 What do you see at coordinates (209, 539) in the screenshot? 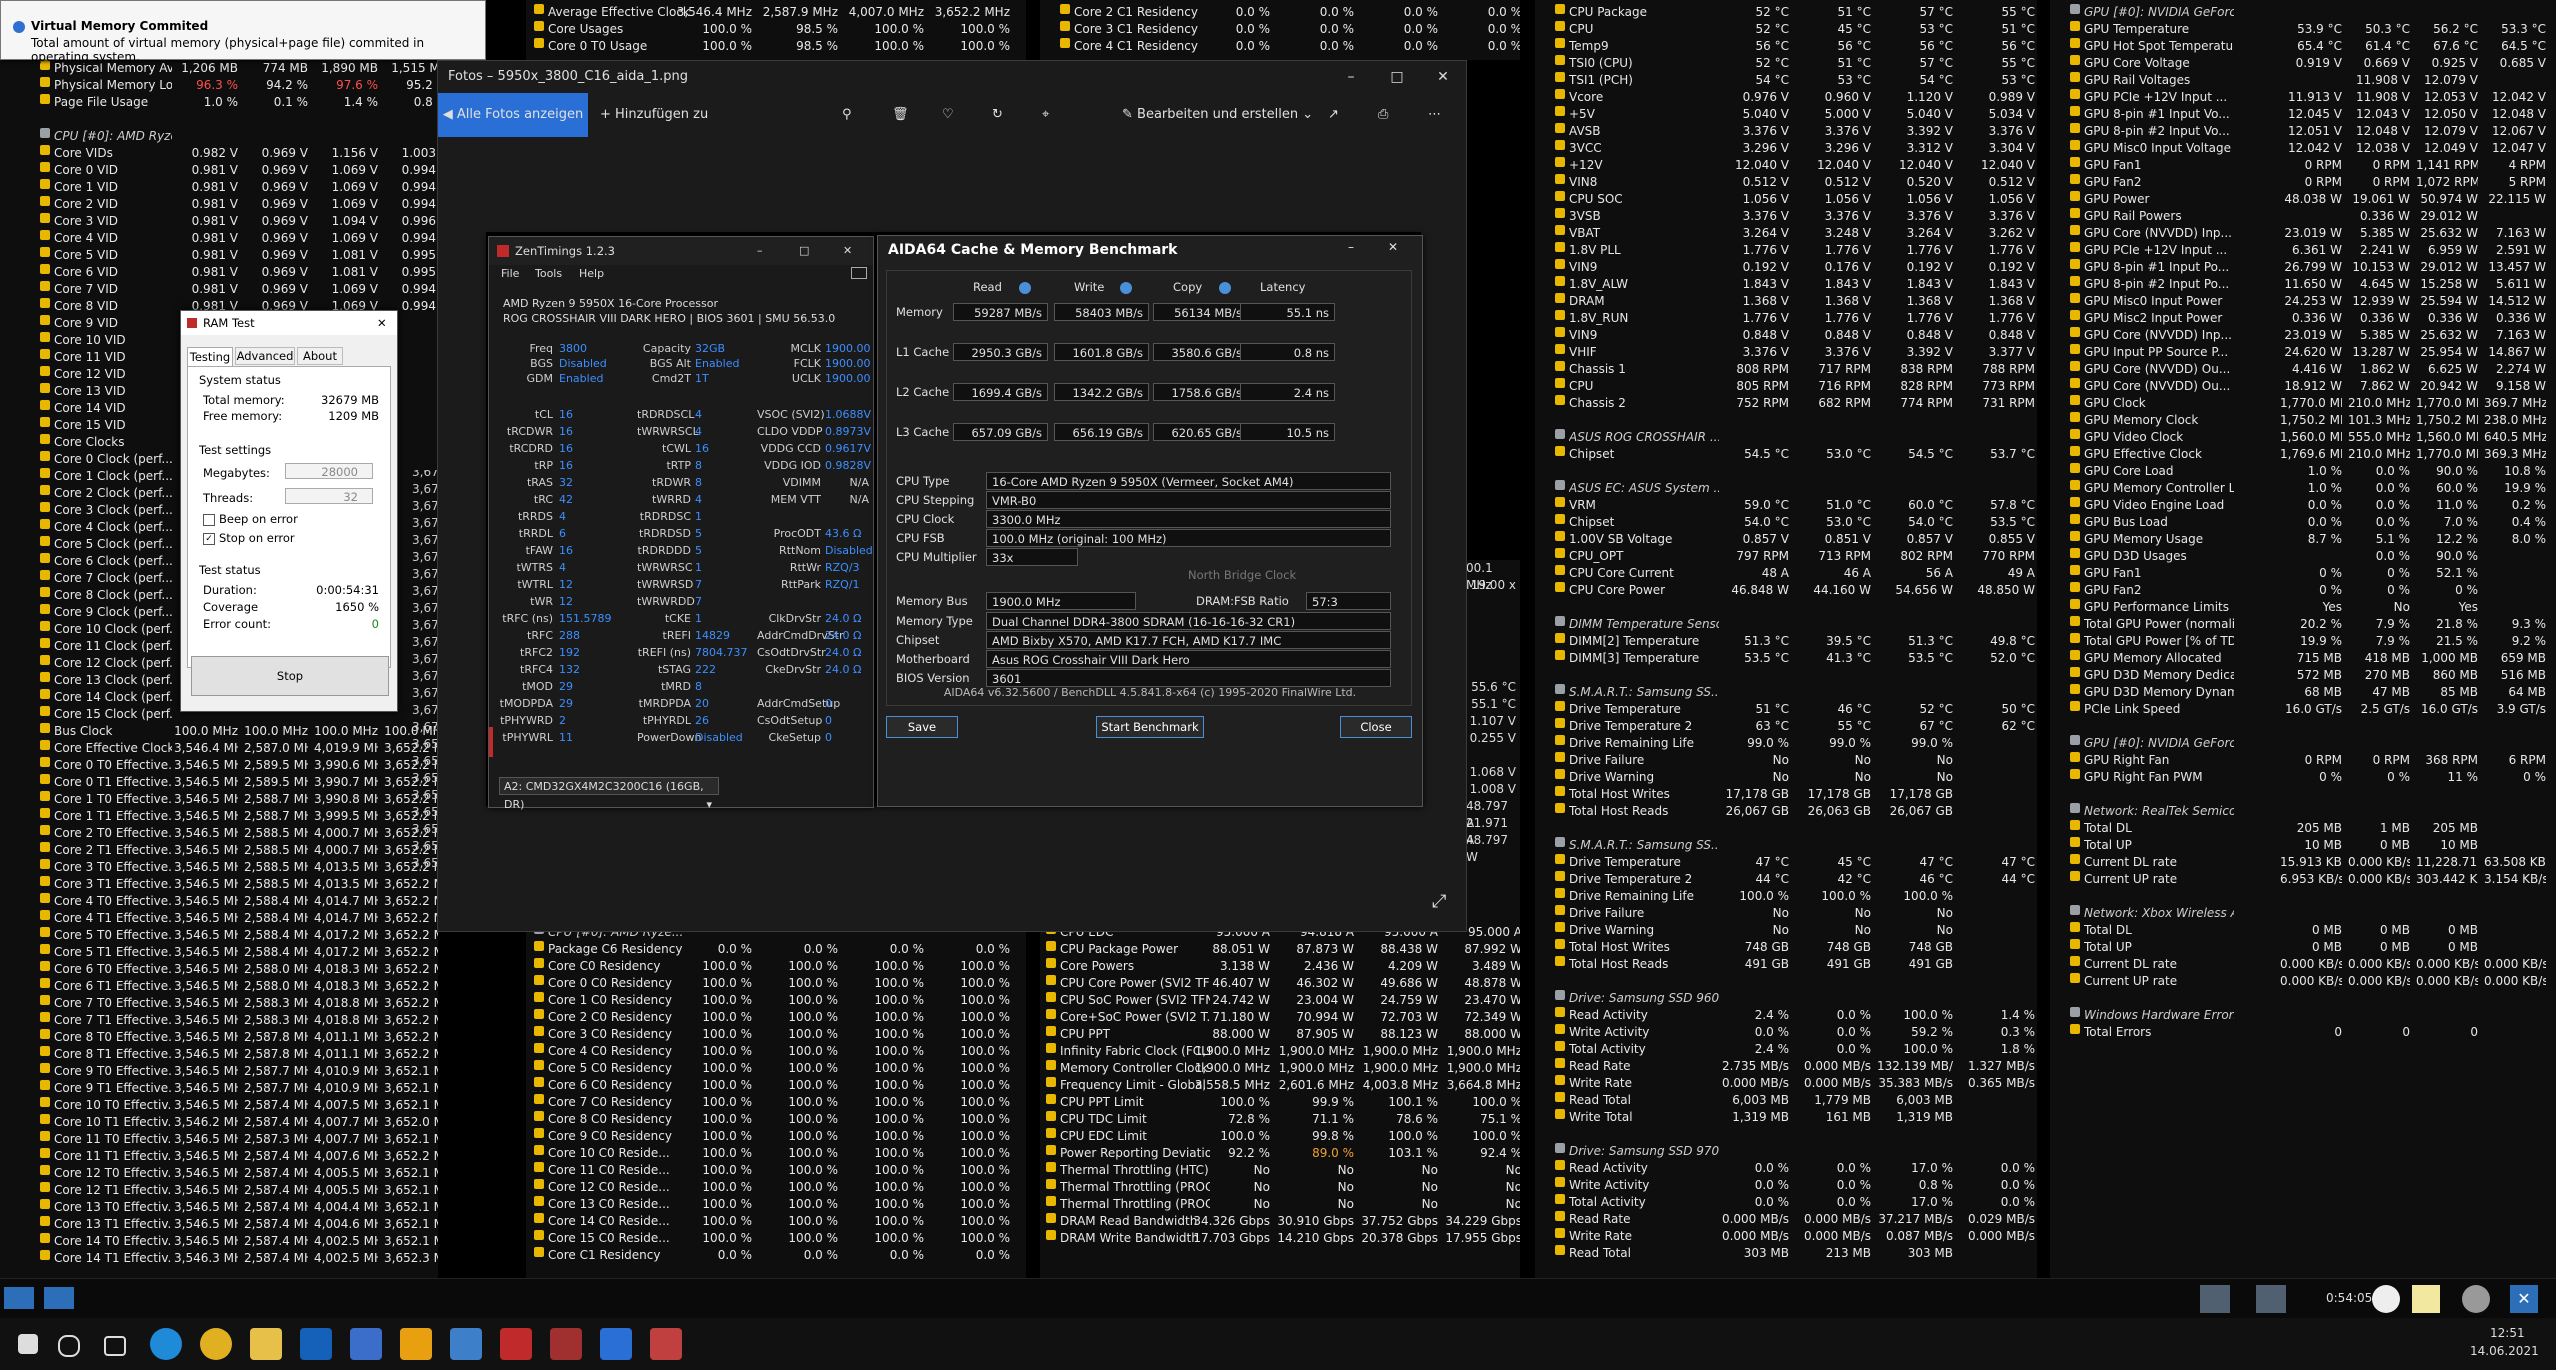
I see `stop-on-error-checkbox: ✓` at bounding box center [209, 539].